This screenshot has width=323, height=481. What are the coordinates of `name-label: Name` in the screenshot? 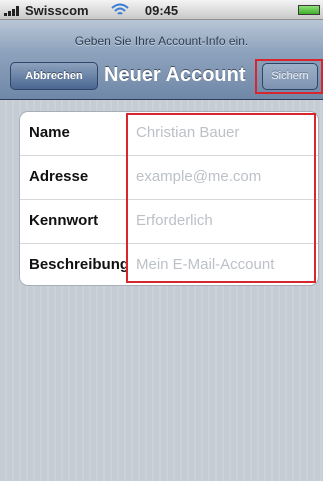 It's located at (49, 132).